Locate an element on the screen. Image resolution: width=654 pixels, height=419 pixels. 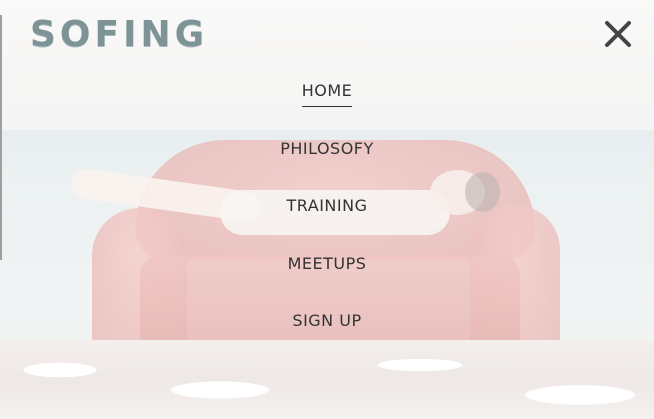
nav-item-label: TRAINING is located at coordinates (327, 205).